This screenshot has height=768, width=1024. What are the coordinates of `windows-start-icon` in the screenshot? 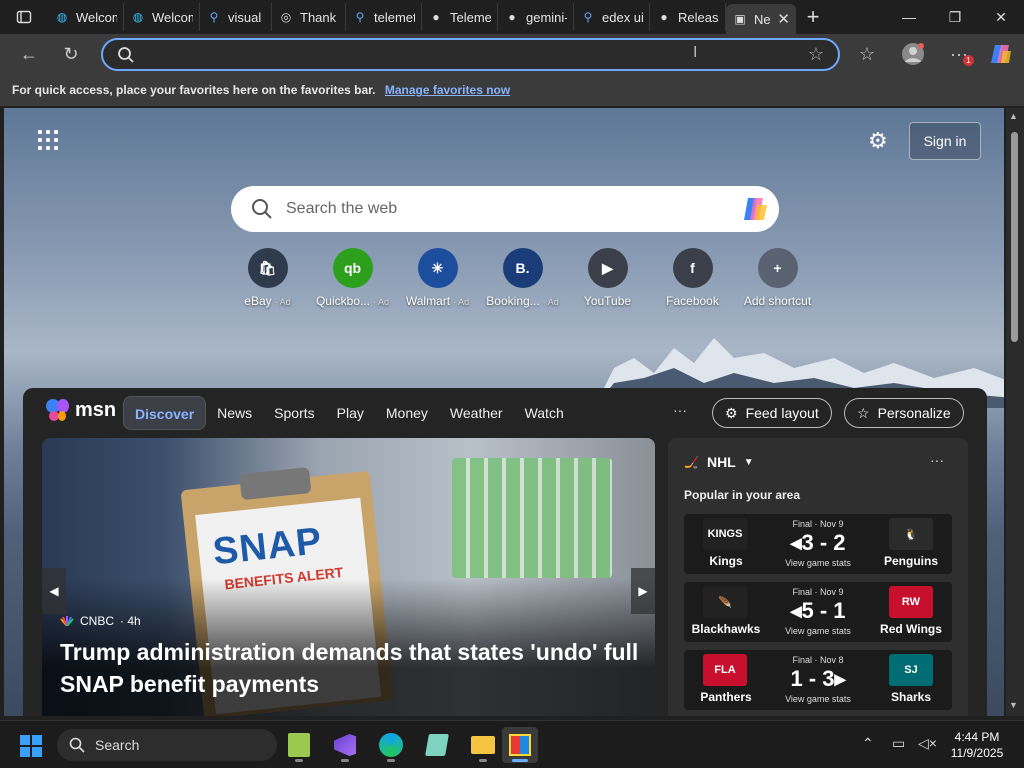 It's located at (31, 746).